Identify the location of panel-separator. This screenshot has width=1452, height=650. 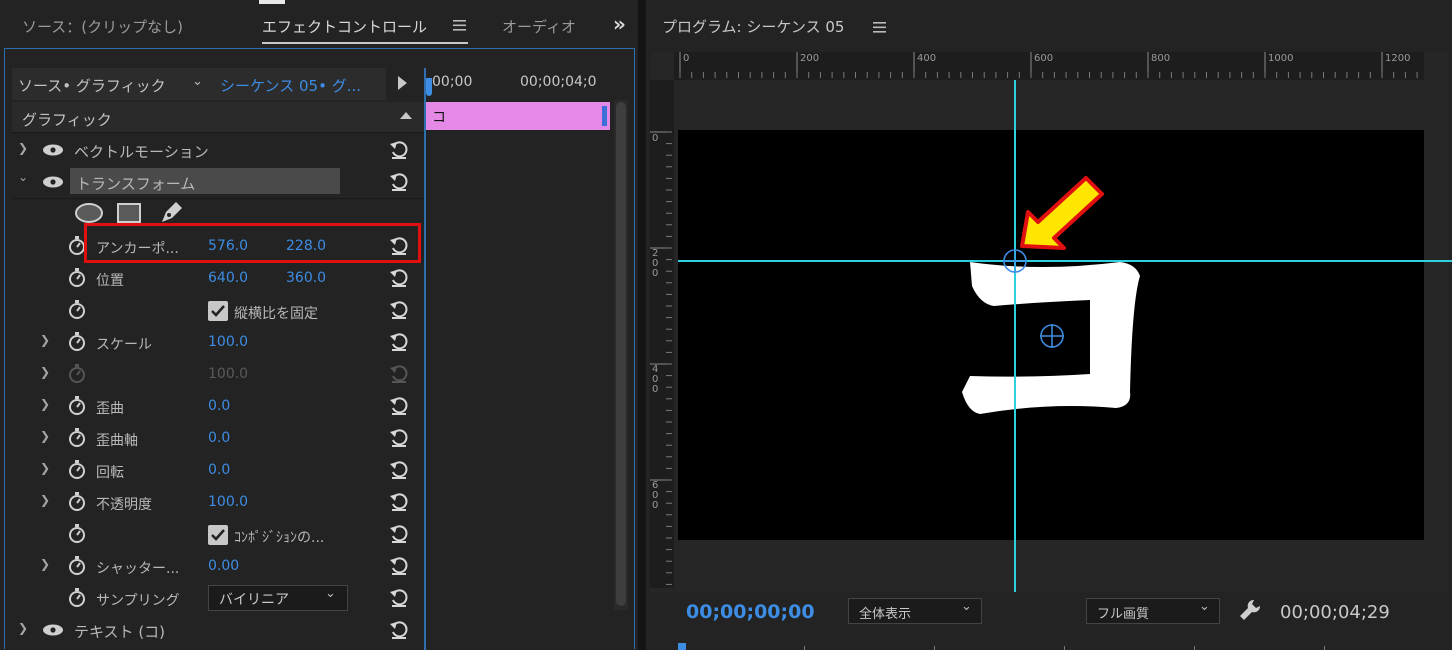
(642, 325).